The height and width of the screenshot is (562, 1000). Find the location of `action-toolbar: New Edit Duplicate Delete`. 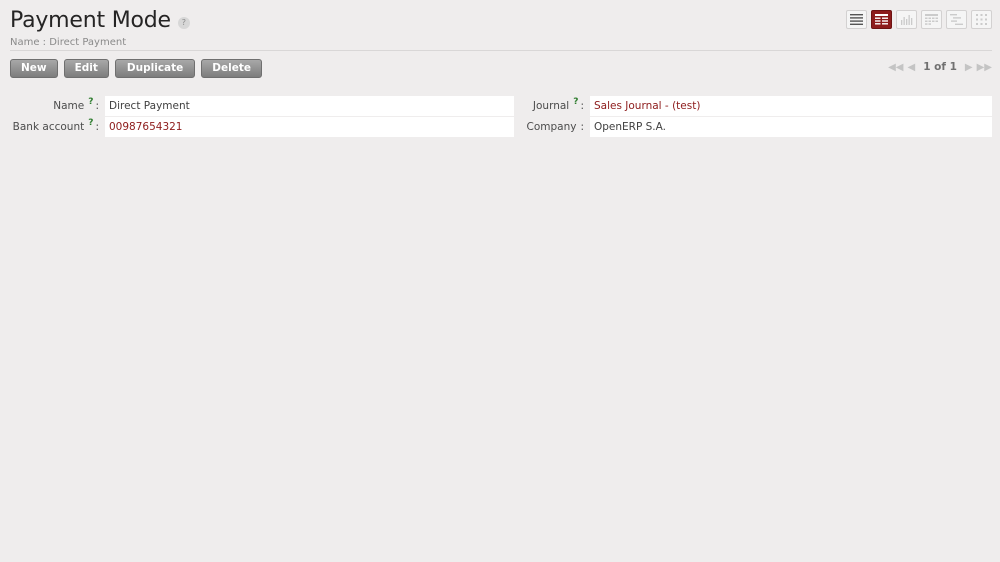

action-toolbar: New Edit Duplicate Delete is located at coordinates (136, 68).